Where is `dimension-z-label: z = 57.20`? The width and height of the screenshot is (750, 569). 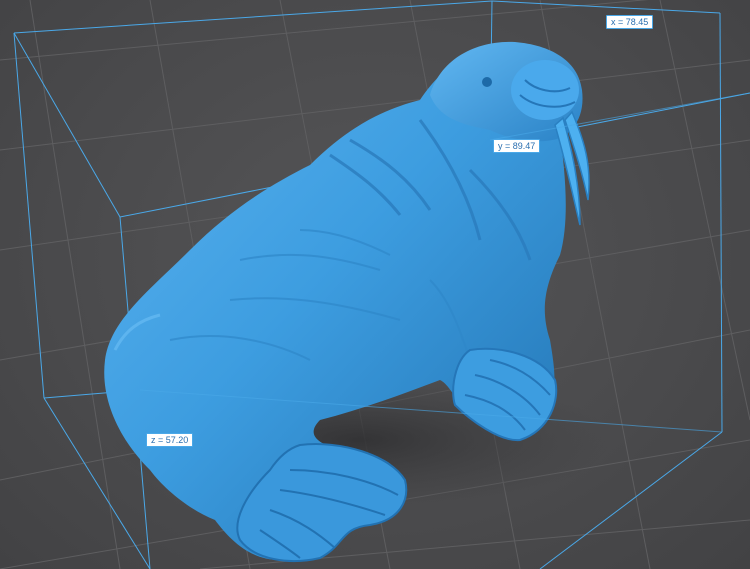 dimension-z-label: z = 57.20 is located at coordinates (170, 440).